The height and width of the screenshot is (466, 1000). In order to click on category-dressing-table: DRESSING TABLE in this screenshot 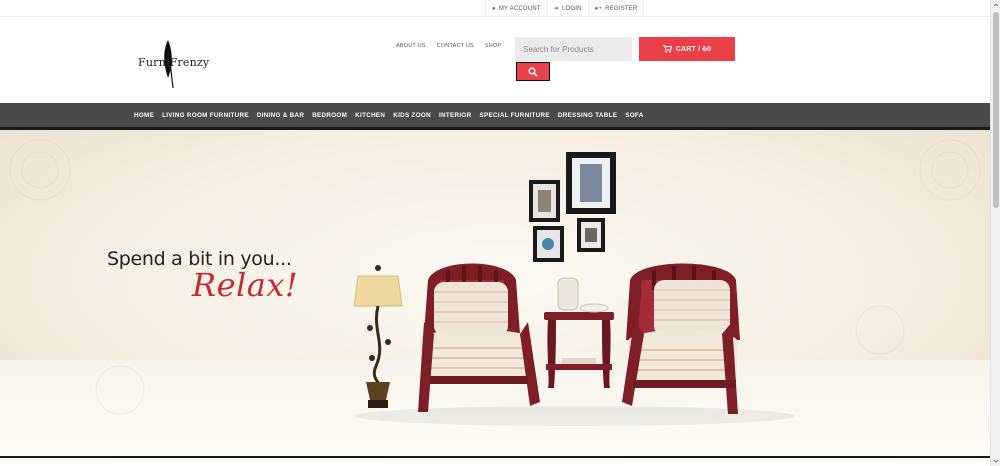, I will do `click(587, 115)`.